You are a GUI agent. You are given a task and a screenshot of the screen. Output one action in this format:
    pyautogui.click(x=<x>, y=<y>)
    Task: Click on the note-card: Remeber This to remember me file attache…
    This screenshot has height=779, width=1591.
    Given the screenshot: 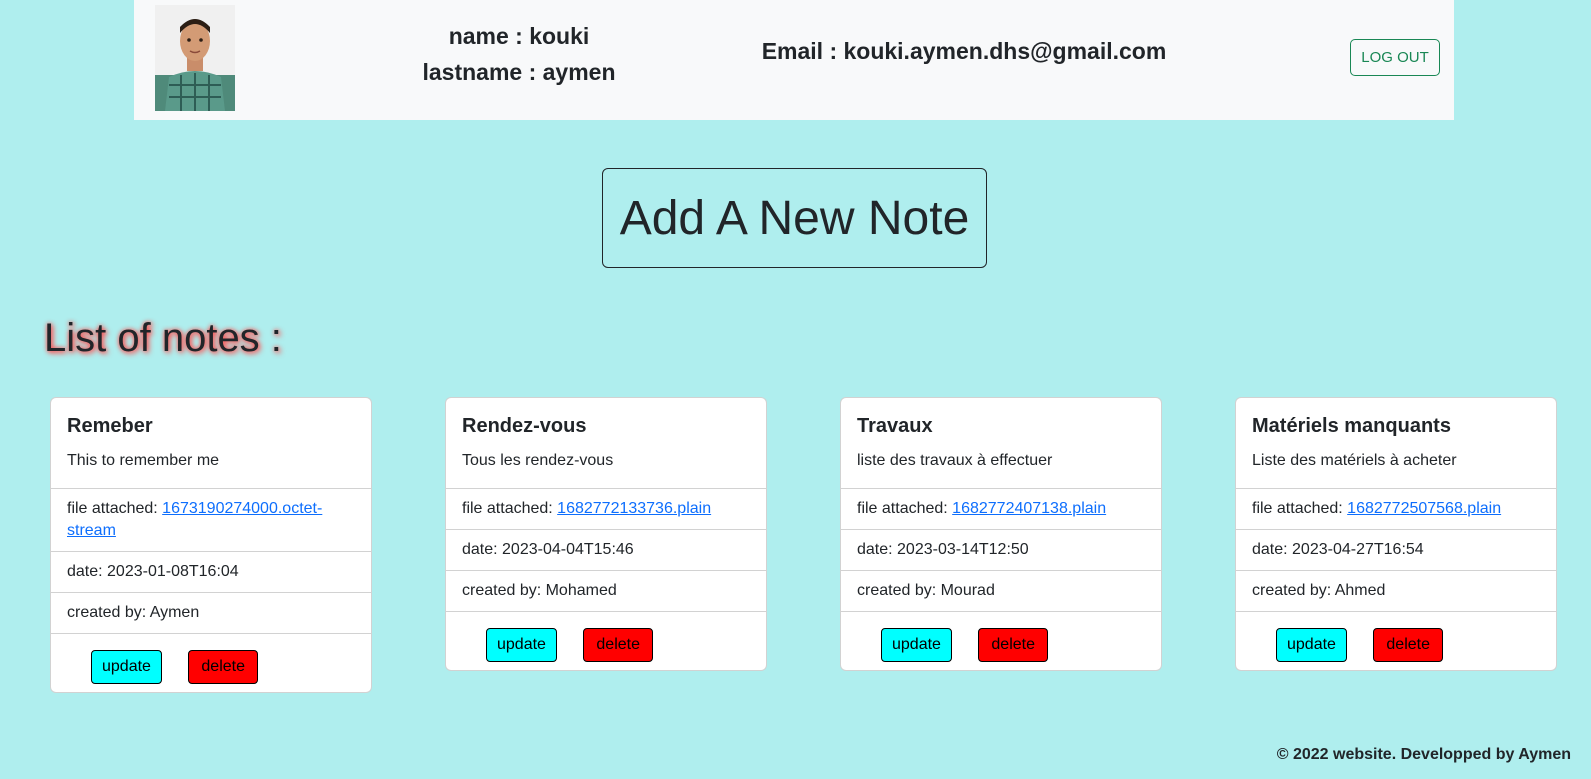 What is the action you would take?
    pyautogui.click(x=211, y=545)
    